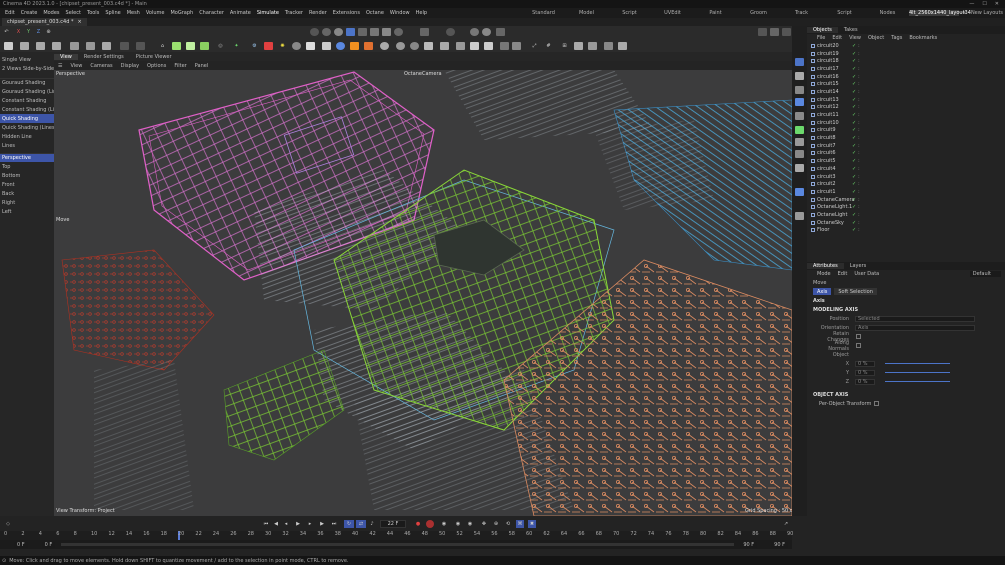 The width and height of the screenshot is (1005, 565). What do you see at coordinates (27, 202) in the screenshot?
I see `view-option: Right` at bounding box center [27, 202].